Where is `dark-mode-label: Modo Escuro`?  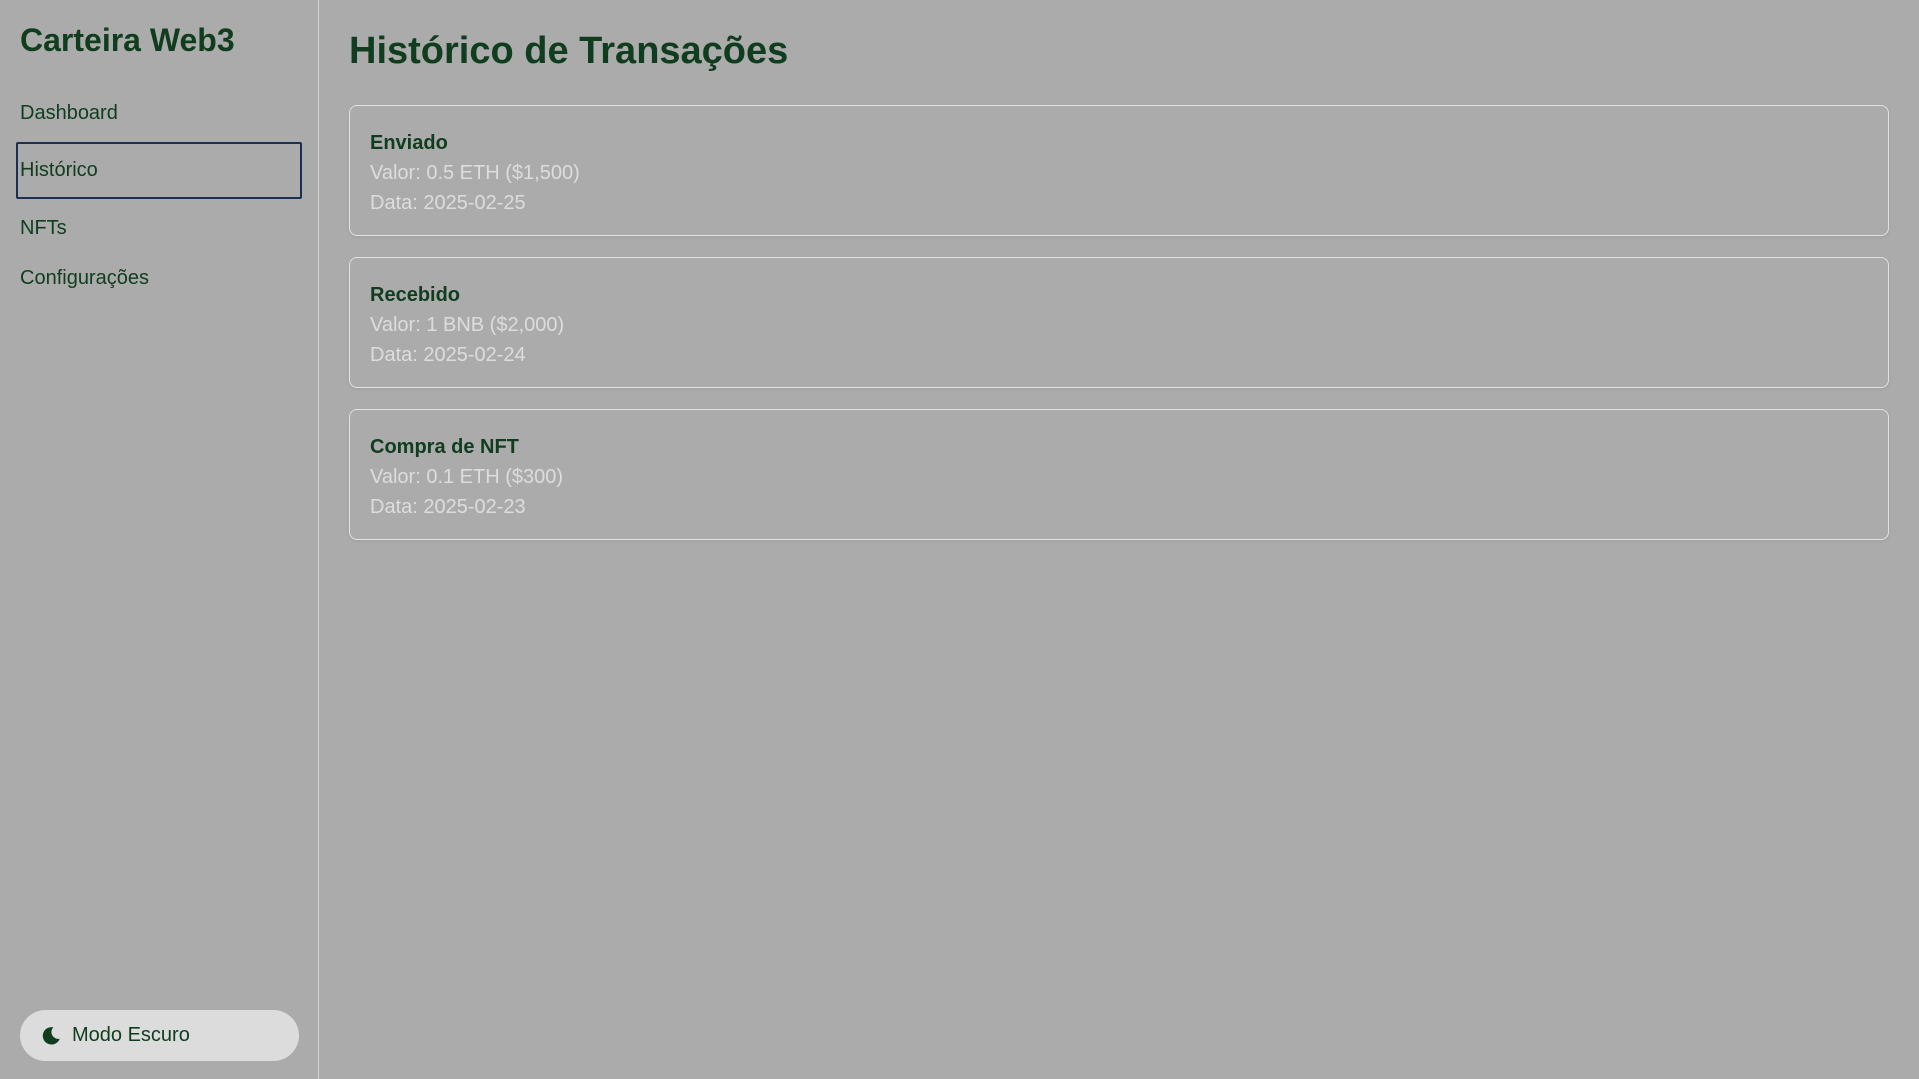 dark-mode-label: Modo Escuro is located at coordinates (131, 1035).